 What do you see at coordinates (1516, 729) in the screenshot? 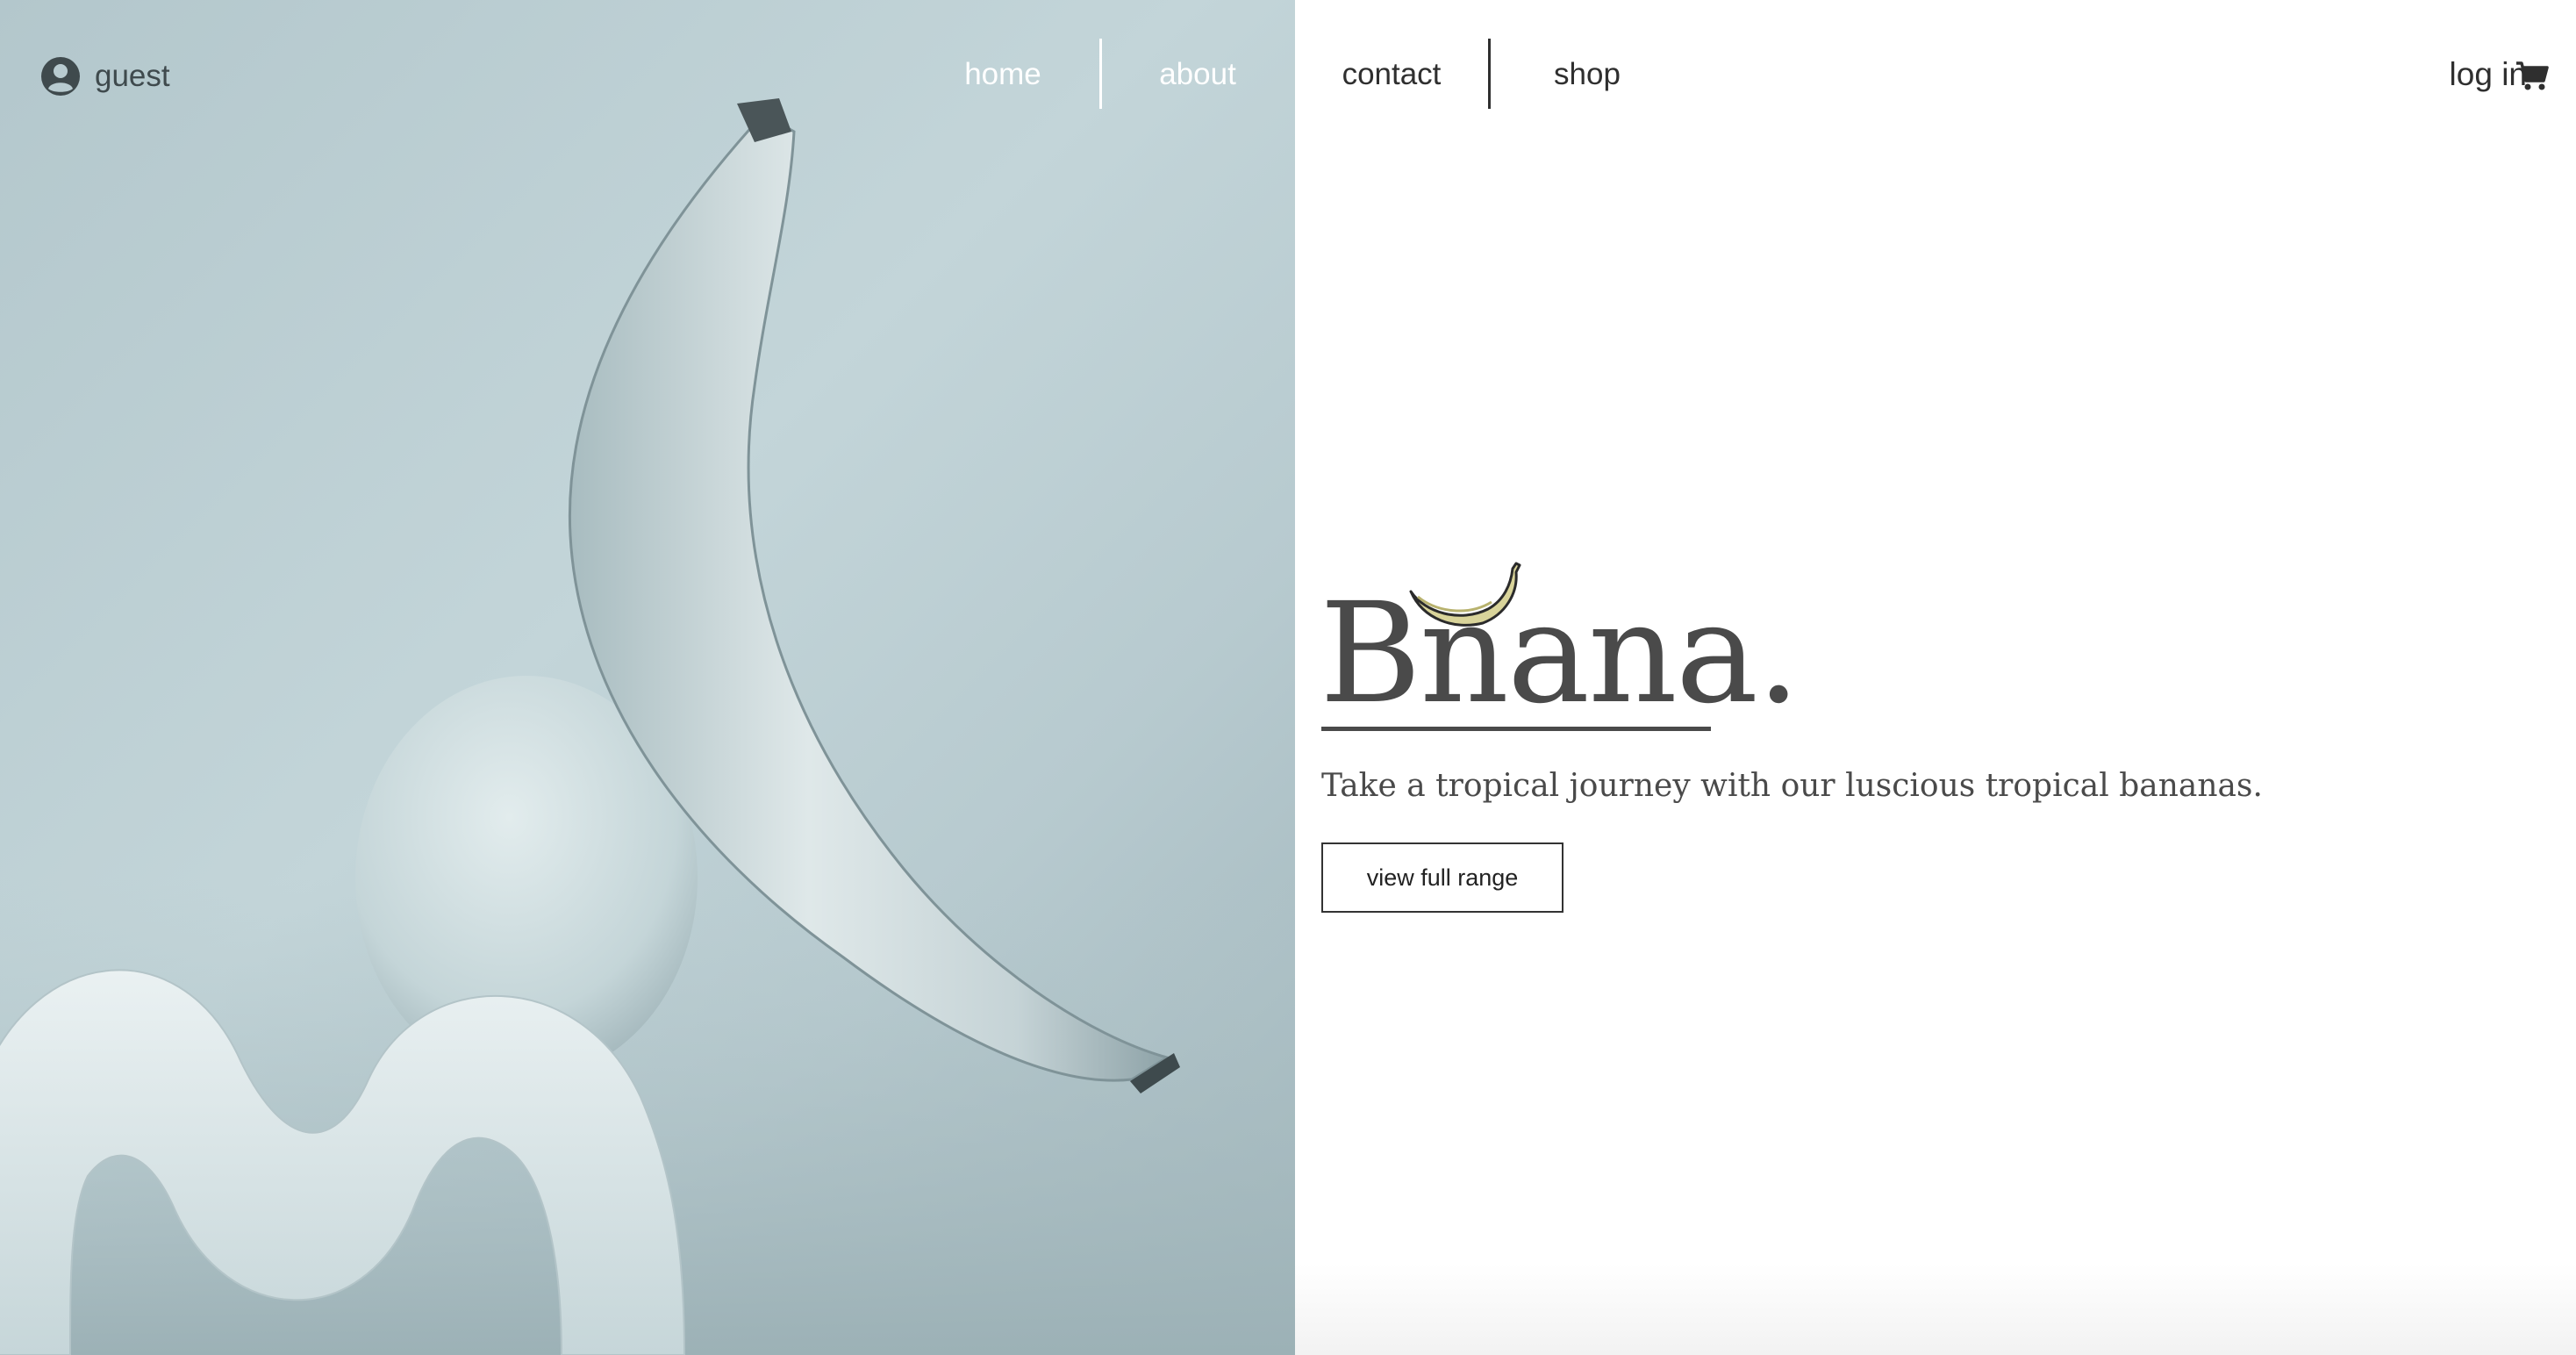
I see `brand-underline` at bounding box center [1516, 729].